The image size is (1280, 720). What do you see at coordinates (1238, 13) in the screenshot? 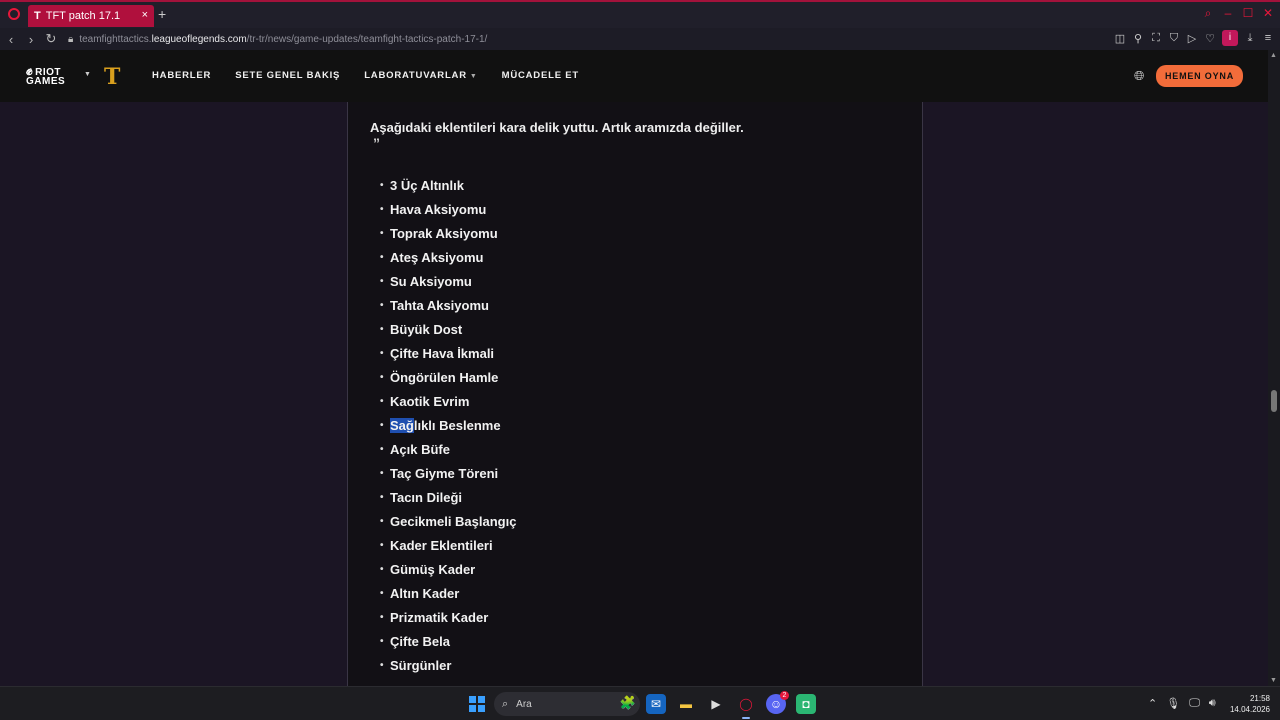
I see `window-controls: ⌕ – ☐ ✕` at bounding box center [1238, 13].